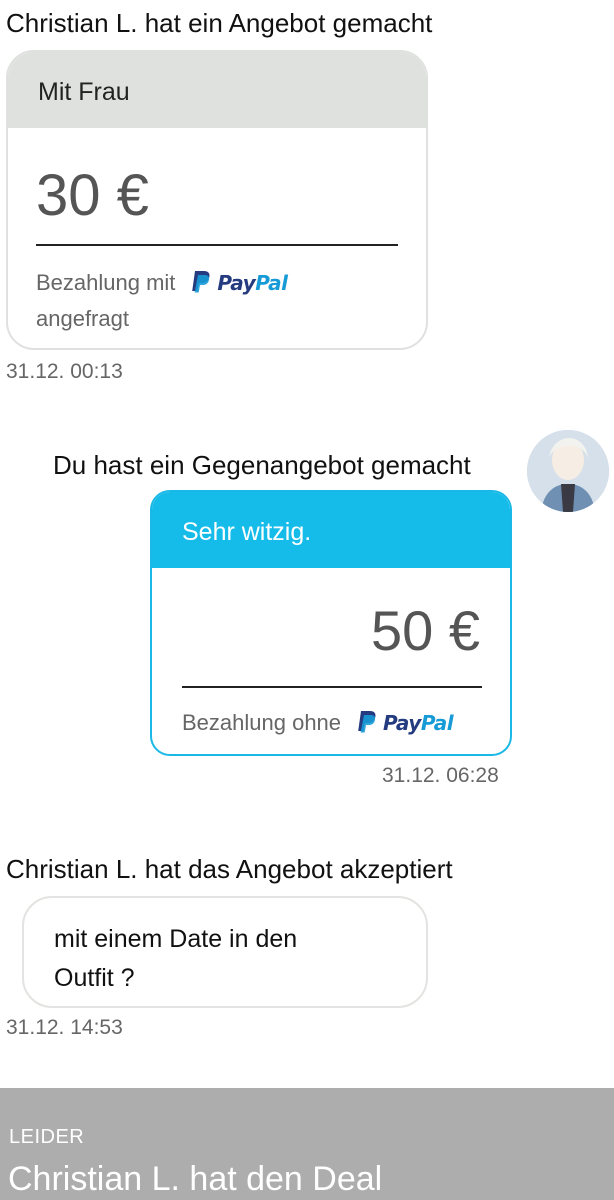  I want to click on counter-offer-card: Sehr witzig. 50 € Bezahlung ohne PayPal, so click(331, 623).